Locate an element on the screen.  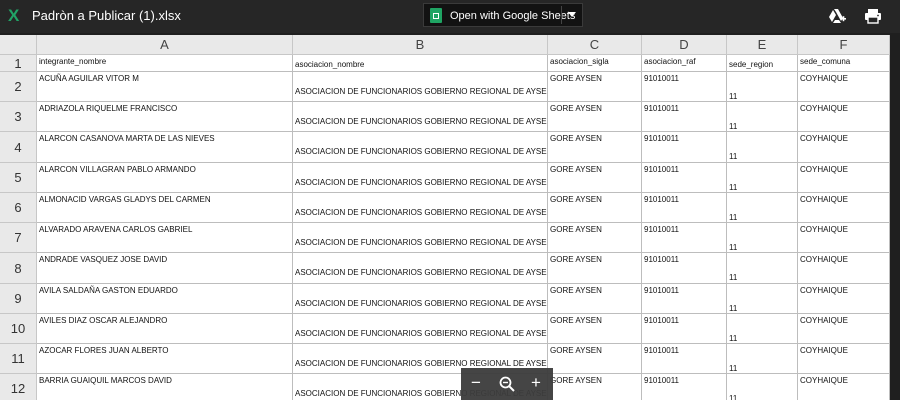
cell-integrante-nombre: AVILA SALDAÑA GASTON EDUARDO is located at coordinates (165, 299).